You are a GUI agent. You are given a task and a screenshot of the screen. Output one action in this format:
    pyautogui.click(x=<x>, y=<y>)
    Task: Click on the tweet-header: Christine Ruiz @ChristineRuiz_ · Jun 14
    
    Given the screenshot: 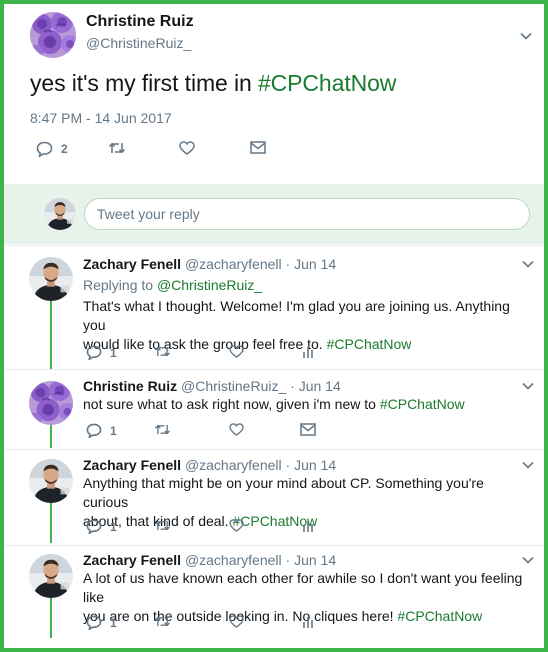 What is the action you would take?
    pyautogui.click(x=212, y=386)
    